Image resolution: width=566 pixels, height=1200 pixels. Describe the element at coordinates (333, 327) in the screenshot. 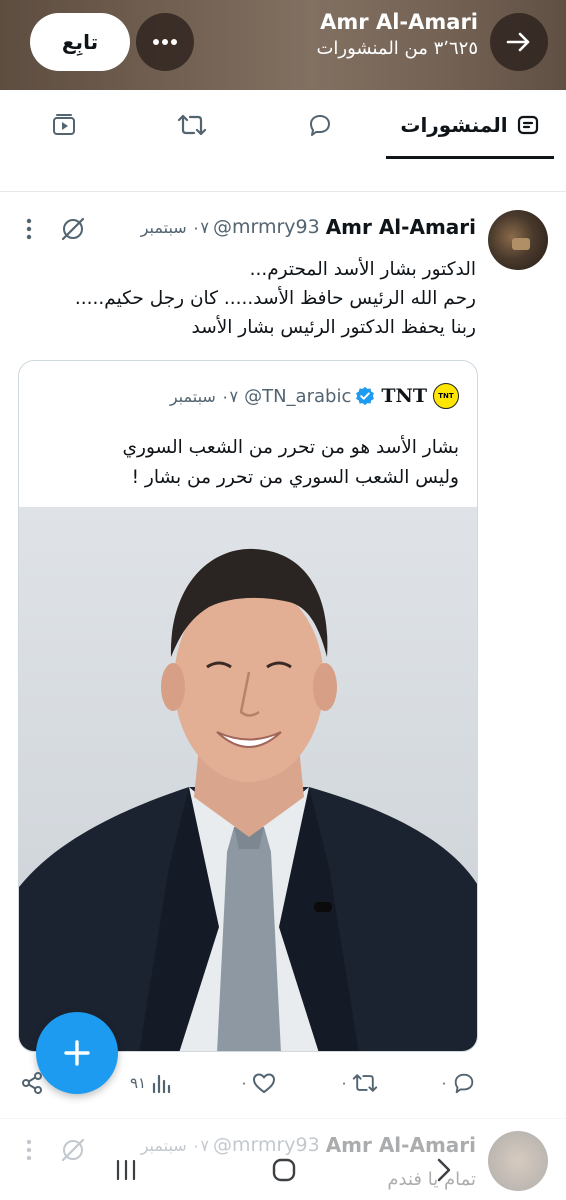

I see `tweet-text-line: ربنا يحفظ الدكتور الرئيس بشار الأسد` at that location.